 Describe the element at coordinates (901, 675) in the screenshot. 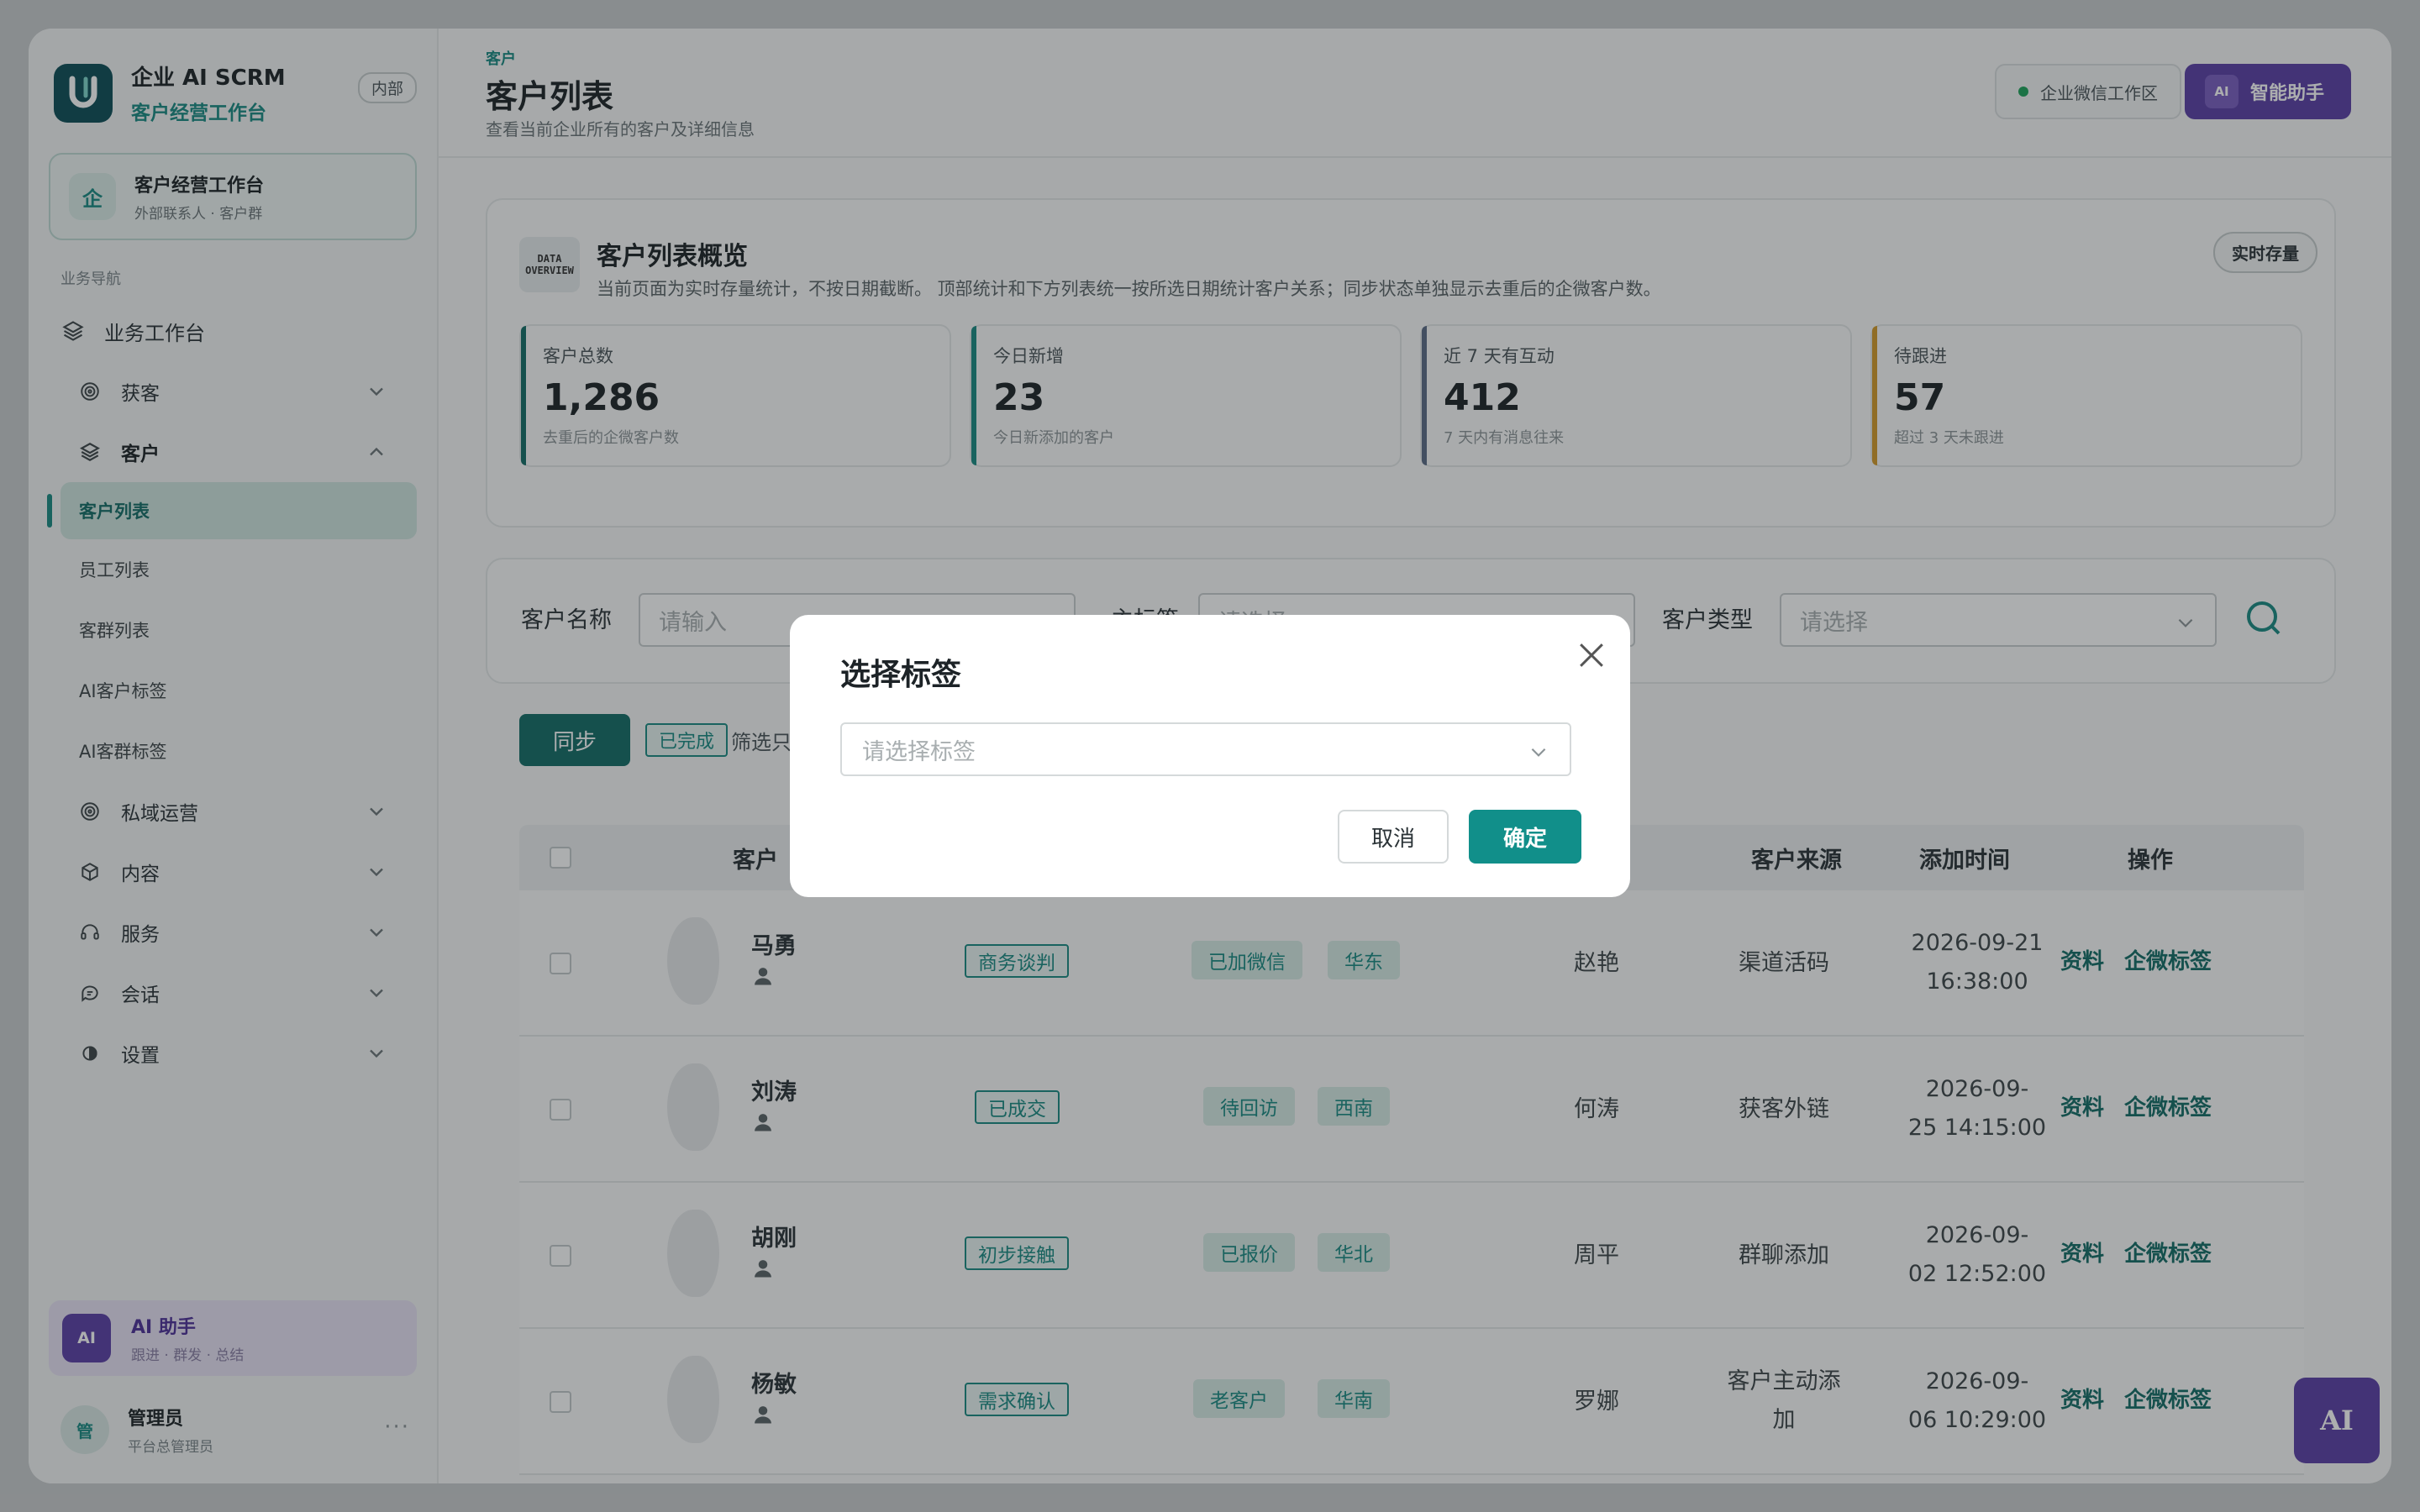

I see `dialog-title: 选择标签` at that location.